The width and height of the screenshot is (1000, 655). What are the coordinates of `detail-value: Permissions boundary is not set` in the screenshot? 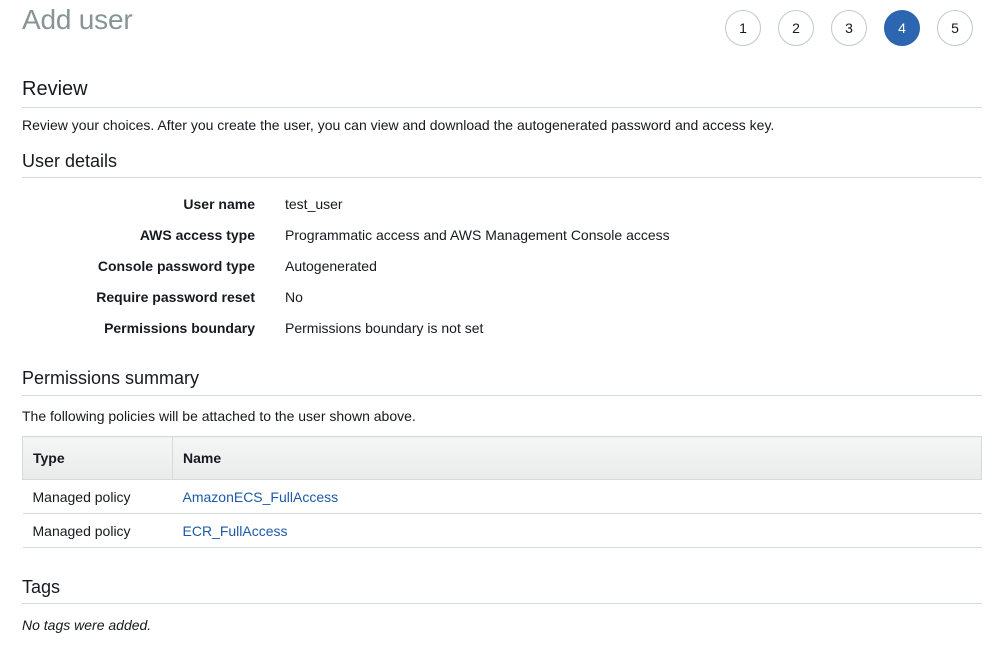 It's located at (384, 327).